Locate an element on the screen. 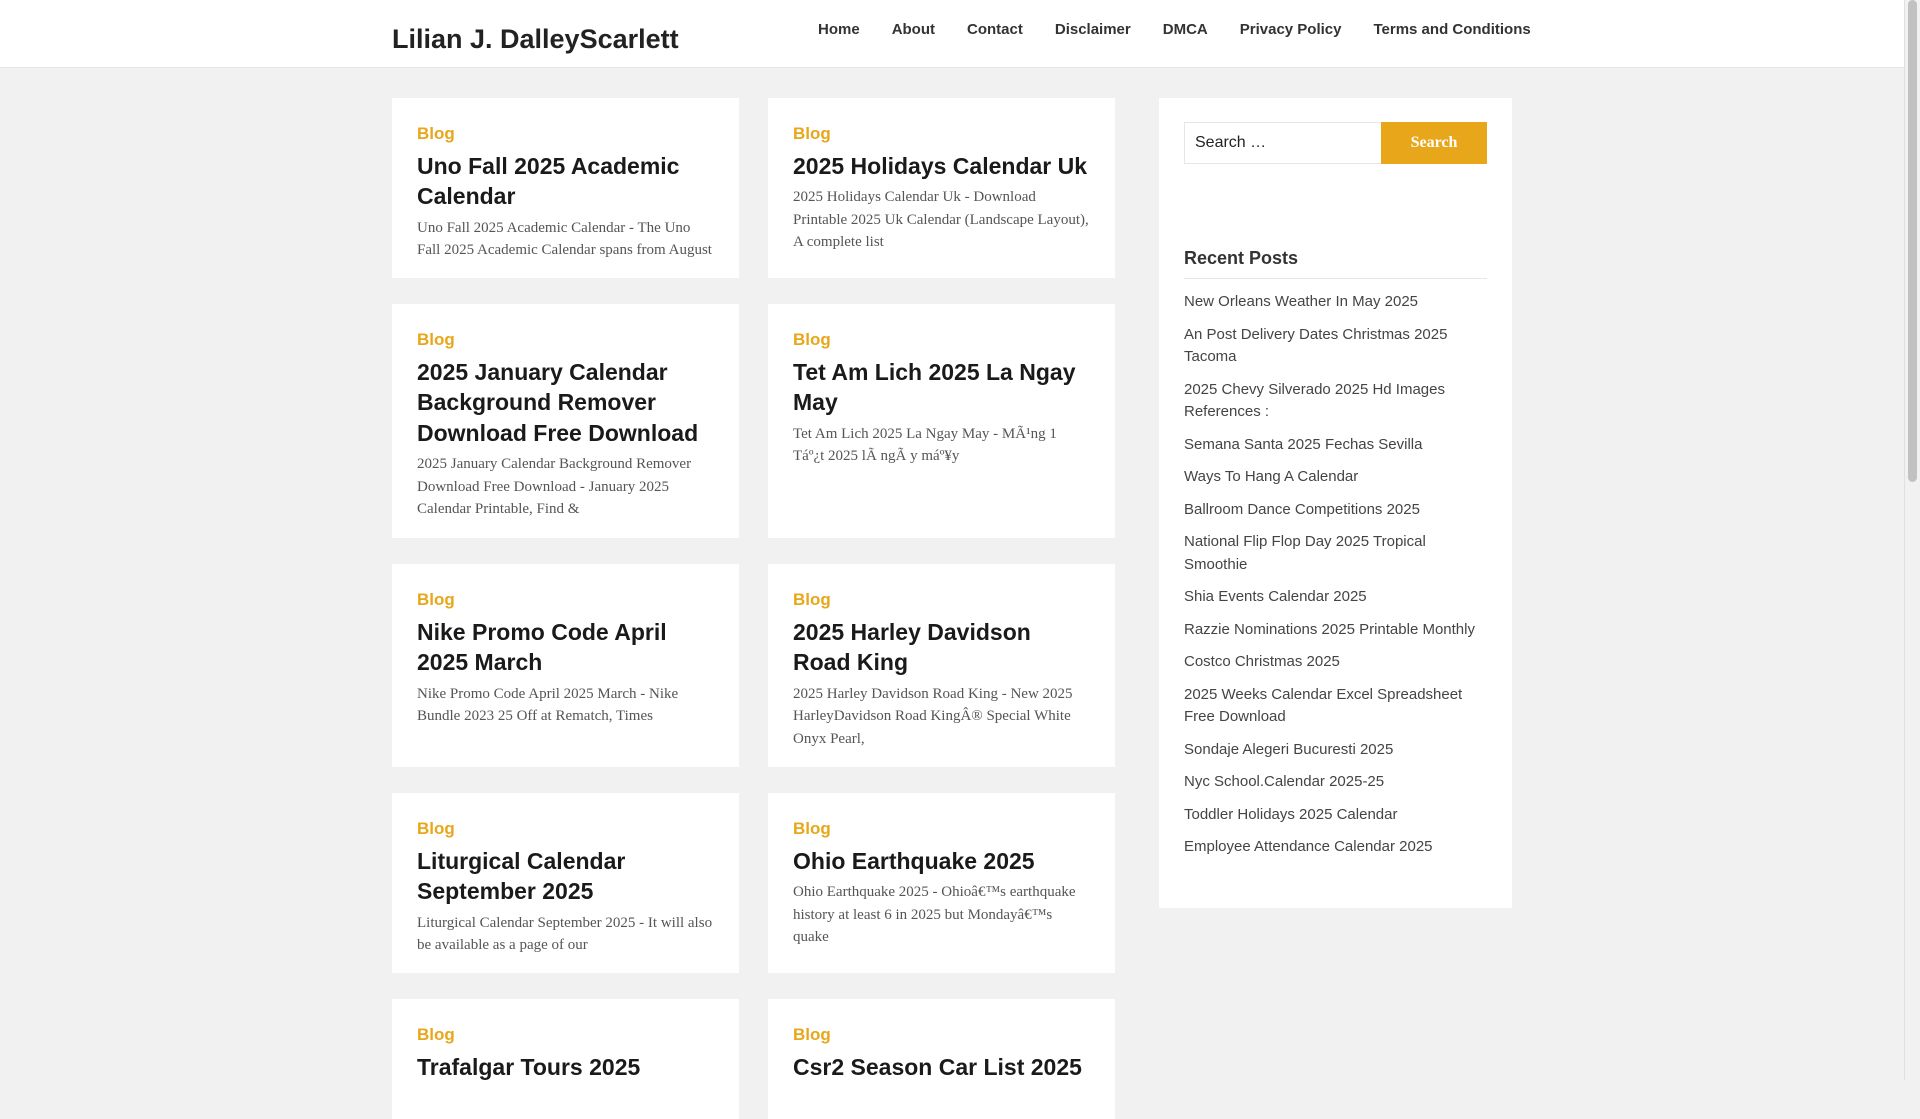 The image size is (1920, 1119). list-item: Ballroom Dance Competitions 2025 is located at coordinates (1335, 510).